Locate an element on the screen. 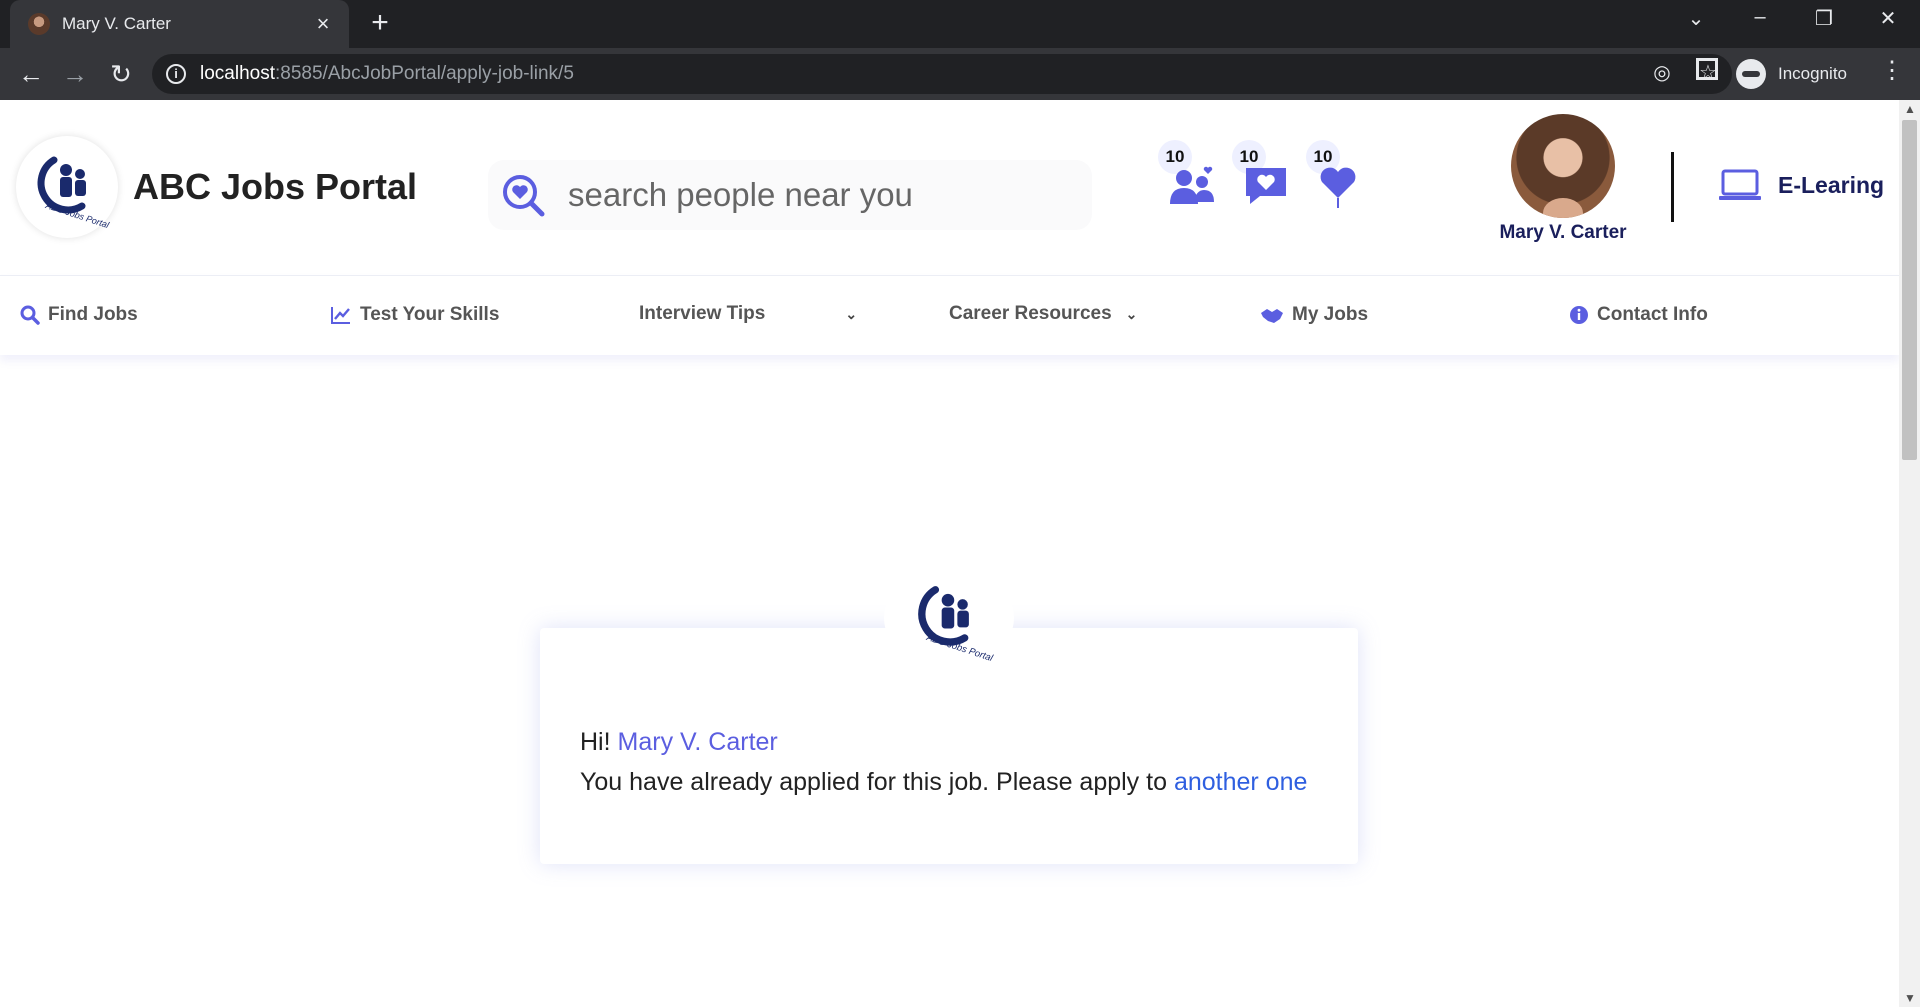  site-logo: ABC Jobs Portal is located at coordinates (67, 187).